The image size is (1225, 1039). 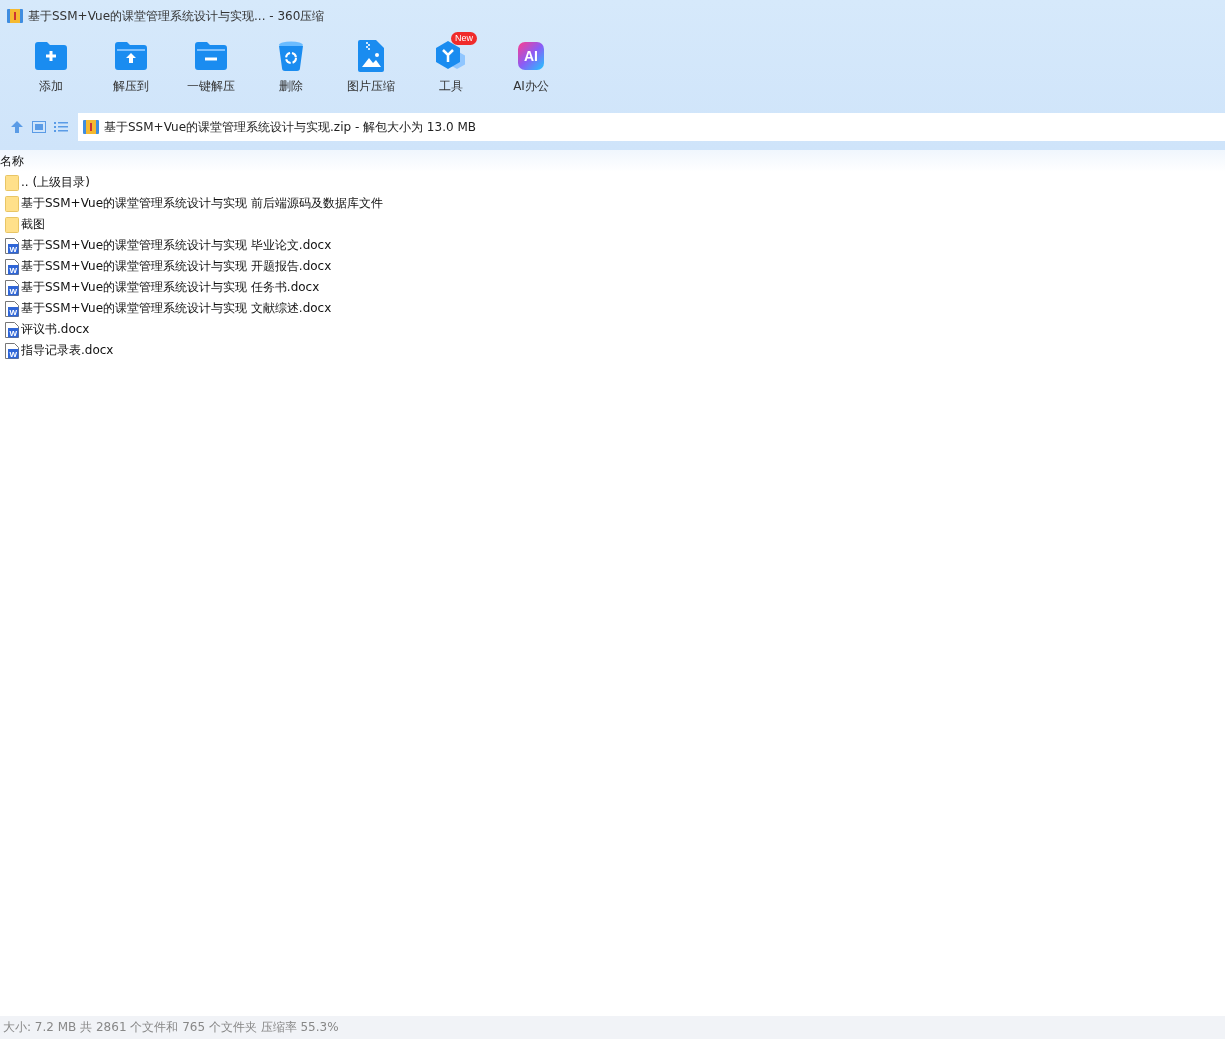 I want to click on toolbar-button: 删除, so click(x=291, y=69).